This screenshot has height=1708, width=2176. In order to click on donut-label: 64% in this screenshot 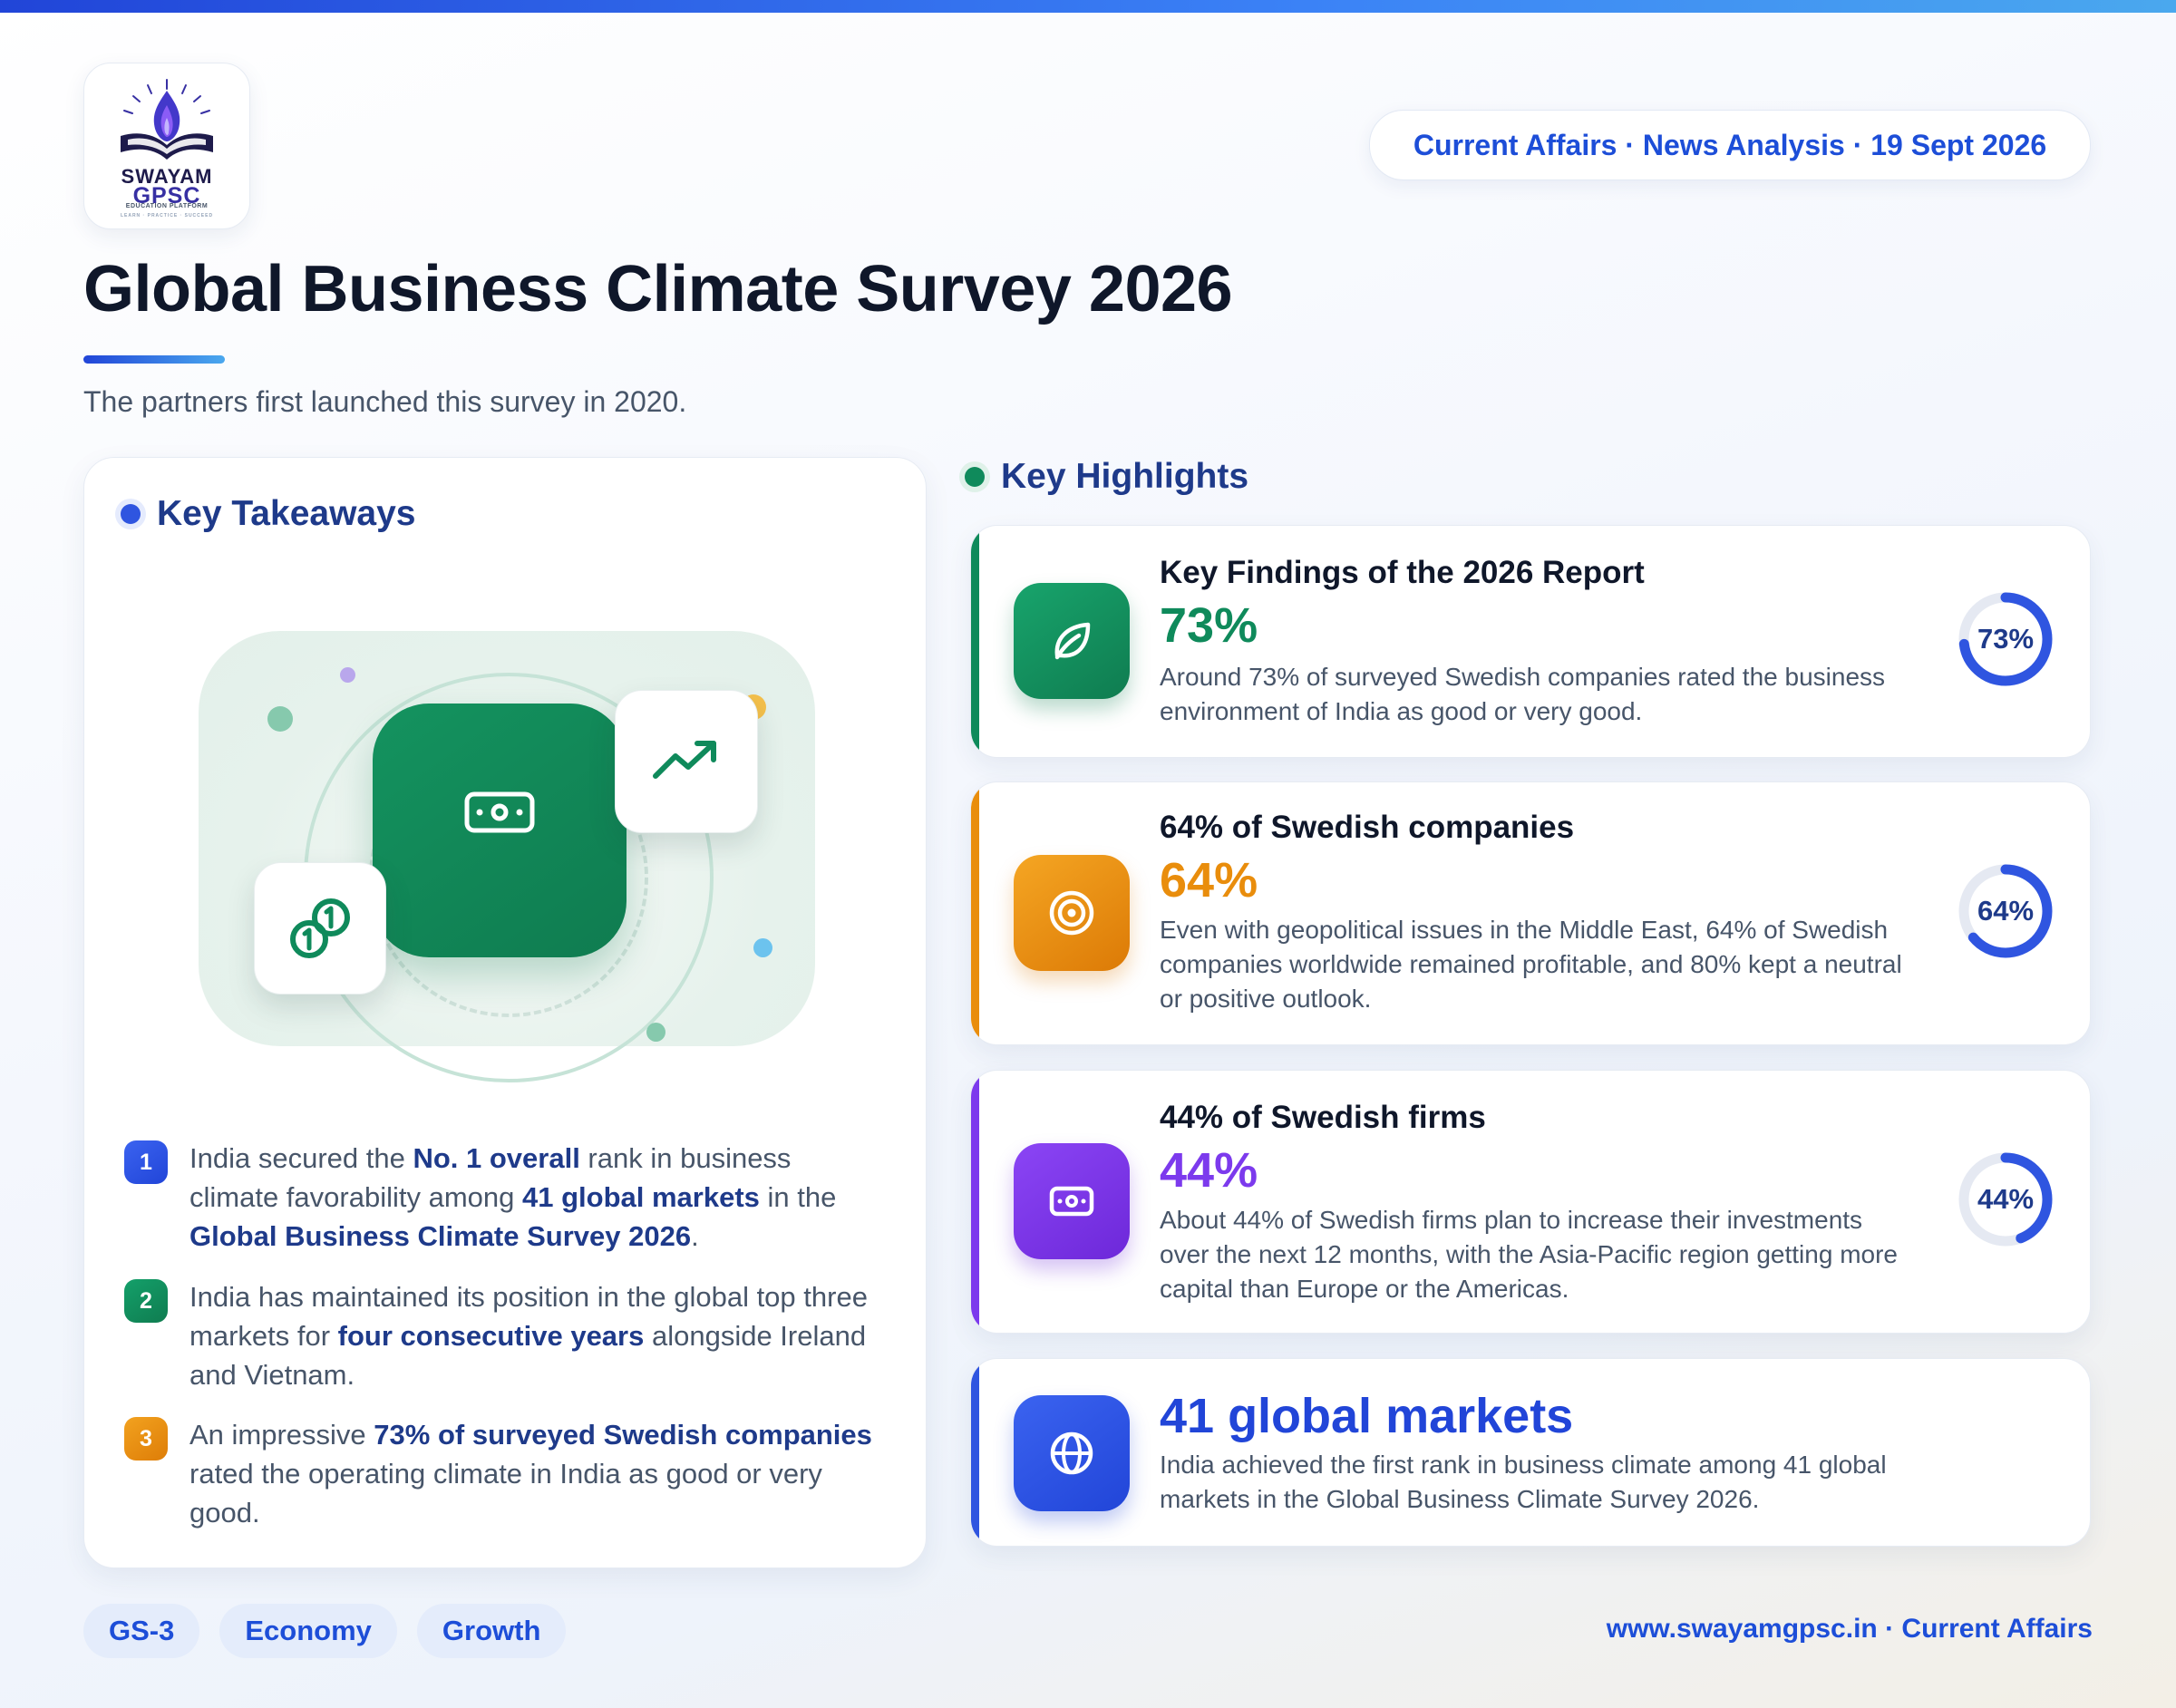, I will do `click(2006, 911)`.